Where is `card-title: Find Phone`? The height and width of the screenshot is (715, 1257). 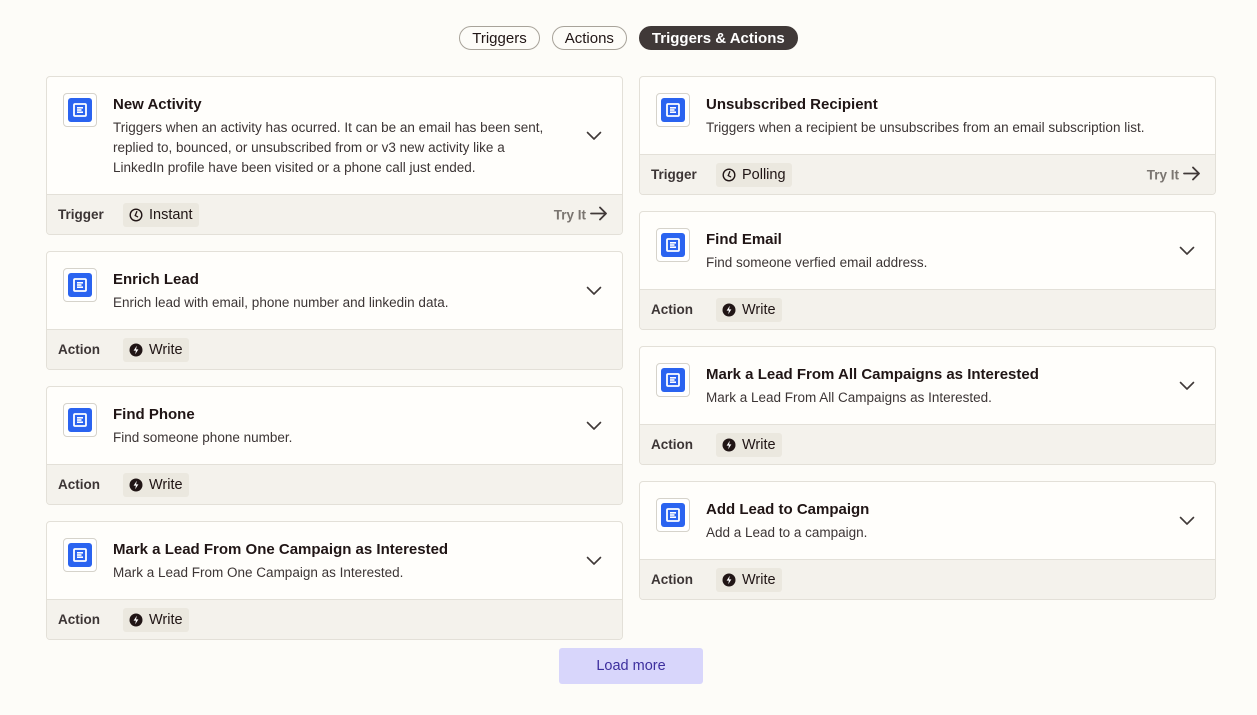 card-title: Find Phone is located at coordinates (154, 414).